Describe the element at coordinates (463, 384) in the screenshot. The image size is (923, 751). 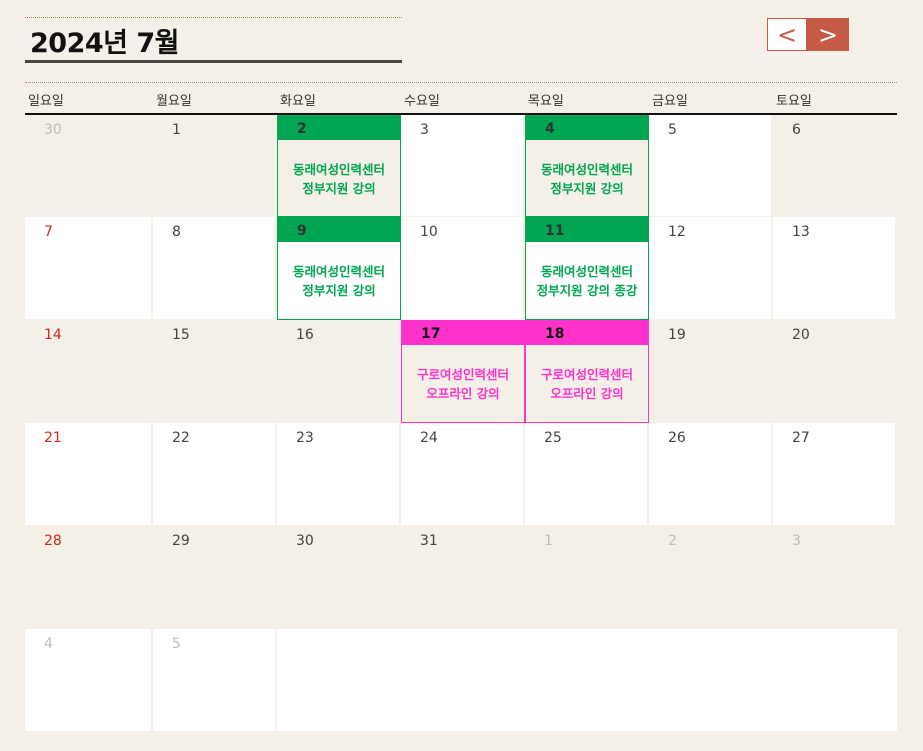
I see `event-label: 구로여성인력센터 오프라인 강의` at that location.